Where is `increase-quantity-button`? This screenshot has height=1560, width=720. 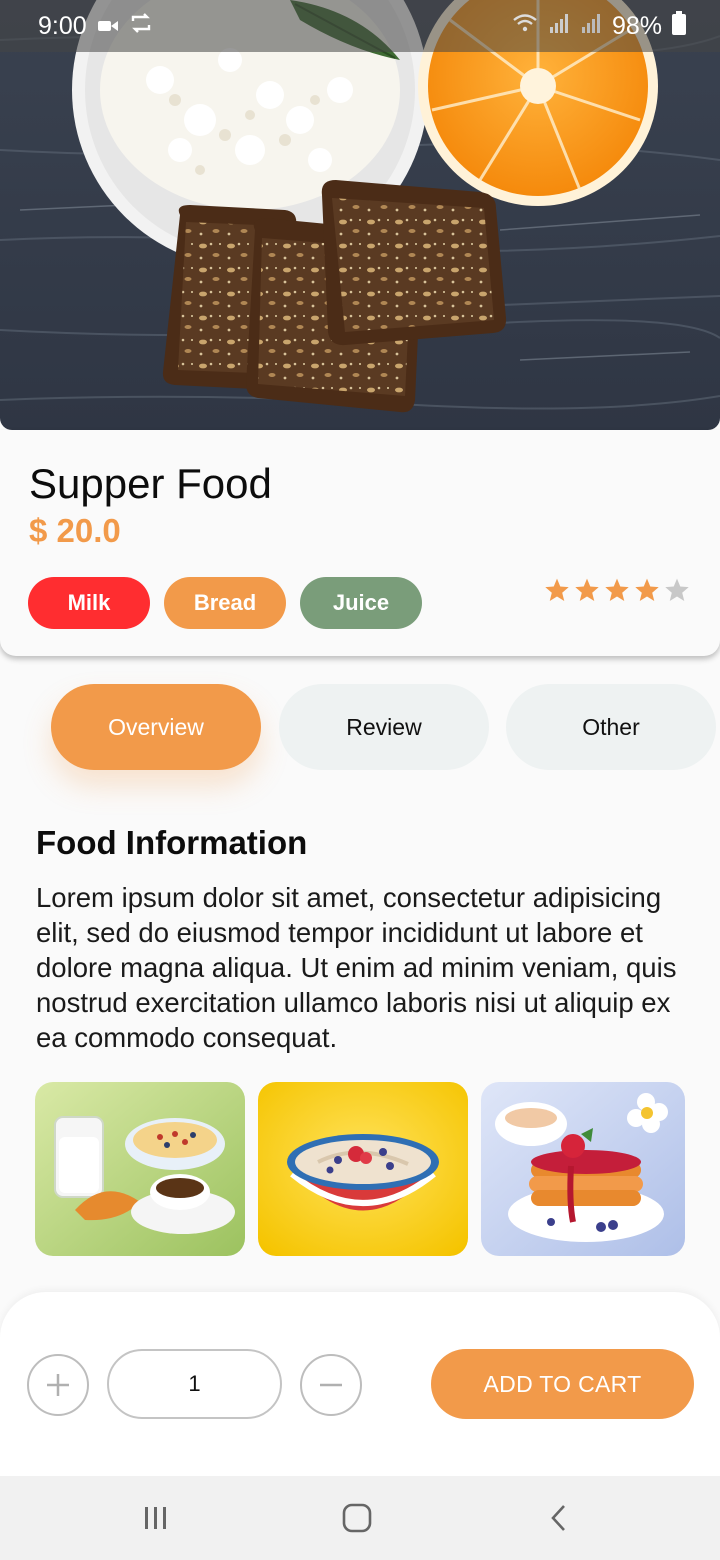
increase-quantity-button is located at coordinates (58, 1385).